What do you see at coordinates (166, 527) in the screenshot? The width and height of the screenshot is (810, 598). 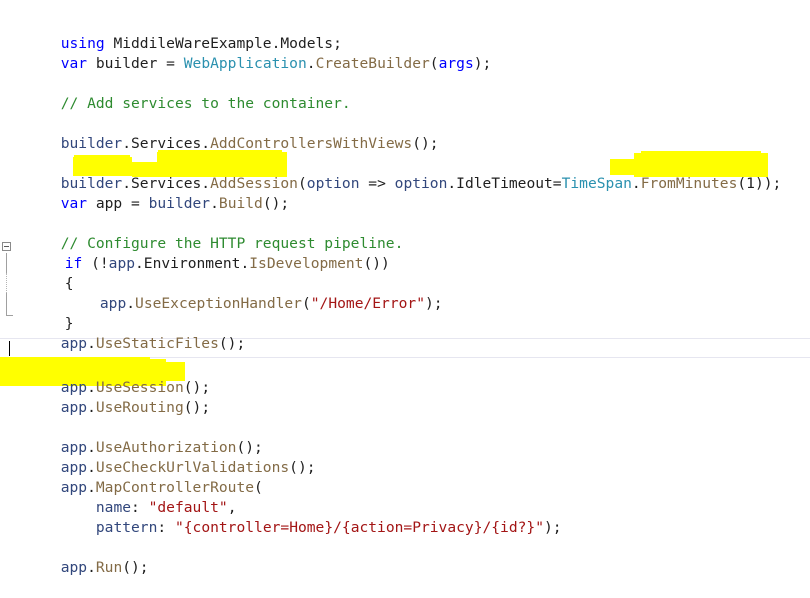 I see `token-punct: :` at bounding box center [166, 527].